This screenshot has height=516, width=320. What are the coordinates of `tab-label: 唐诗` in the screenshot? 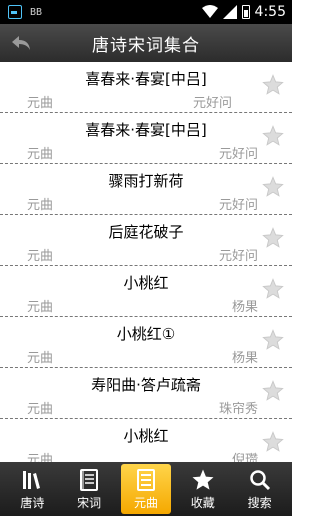 It's located at (32, 502).